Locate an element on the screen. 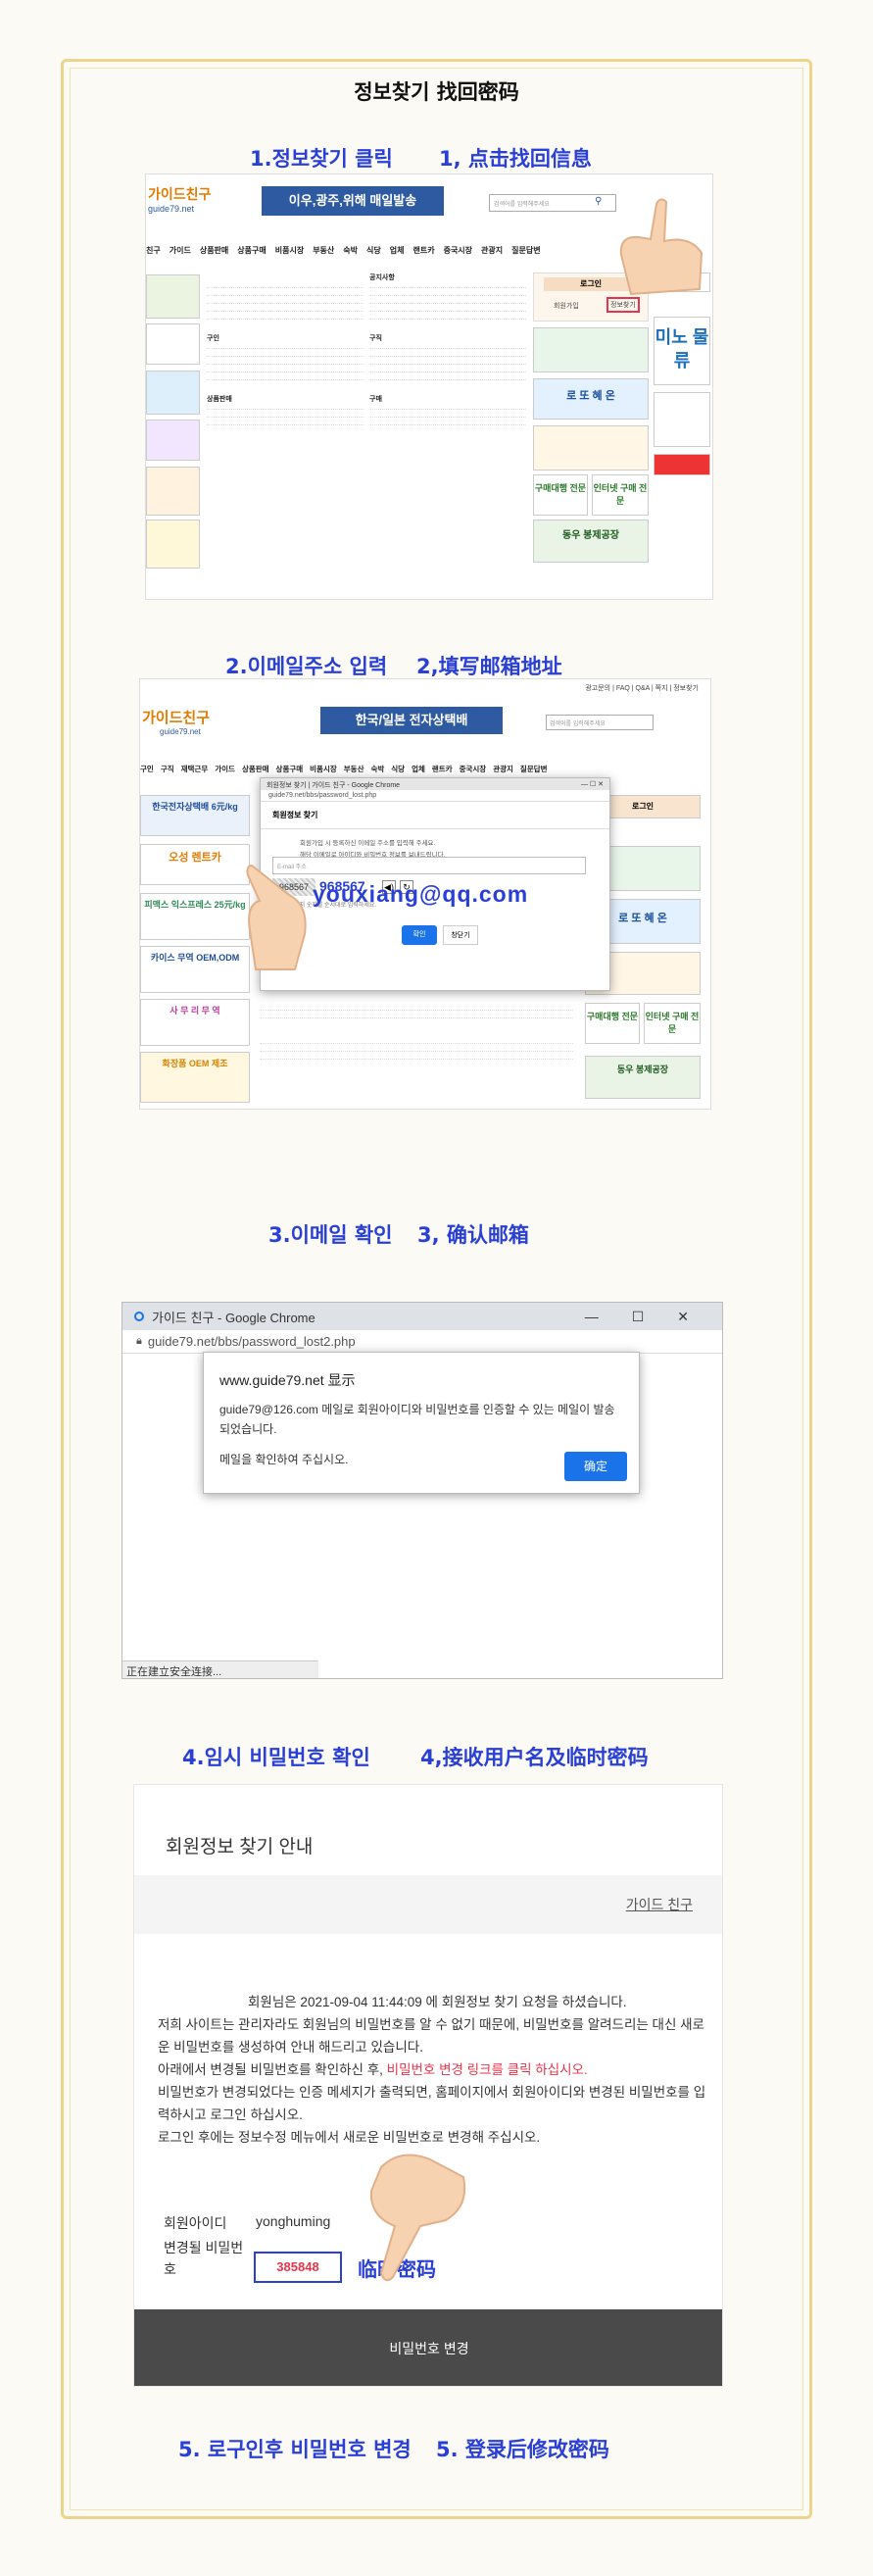  email-value-annotation: youxiang@qq.com is located at coordinates (421, 894).